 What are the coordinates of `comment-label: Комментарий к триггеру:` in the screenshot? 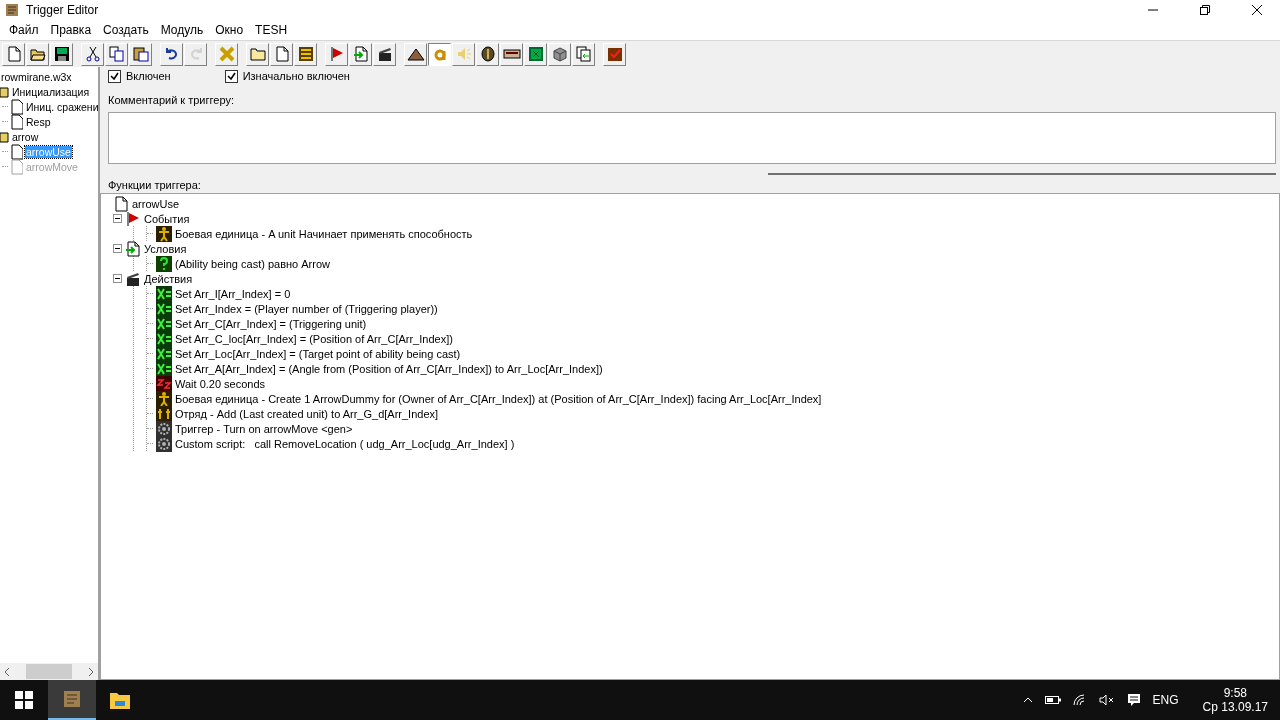 It's located at (171, 100).